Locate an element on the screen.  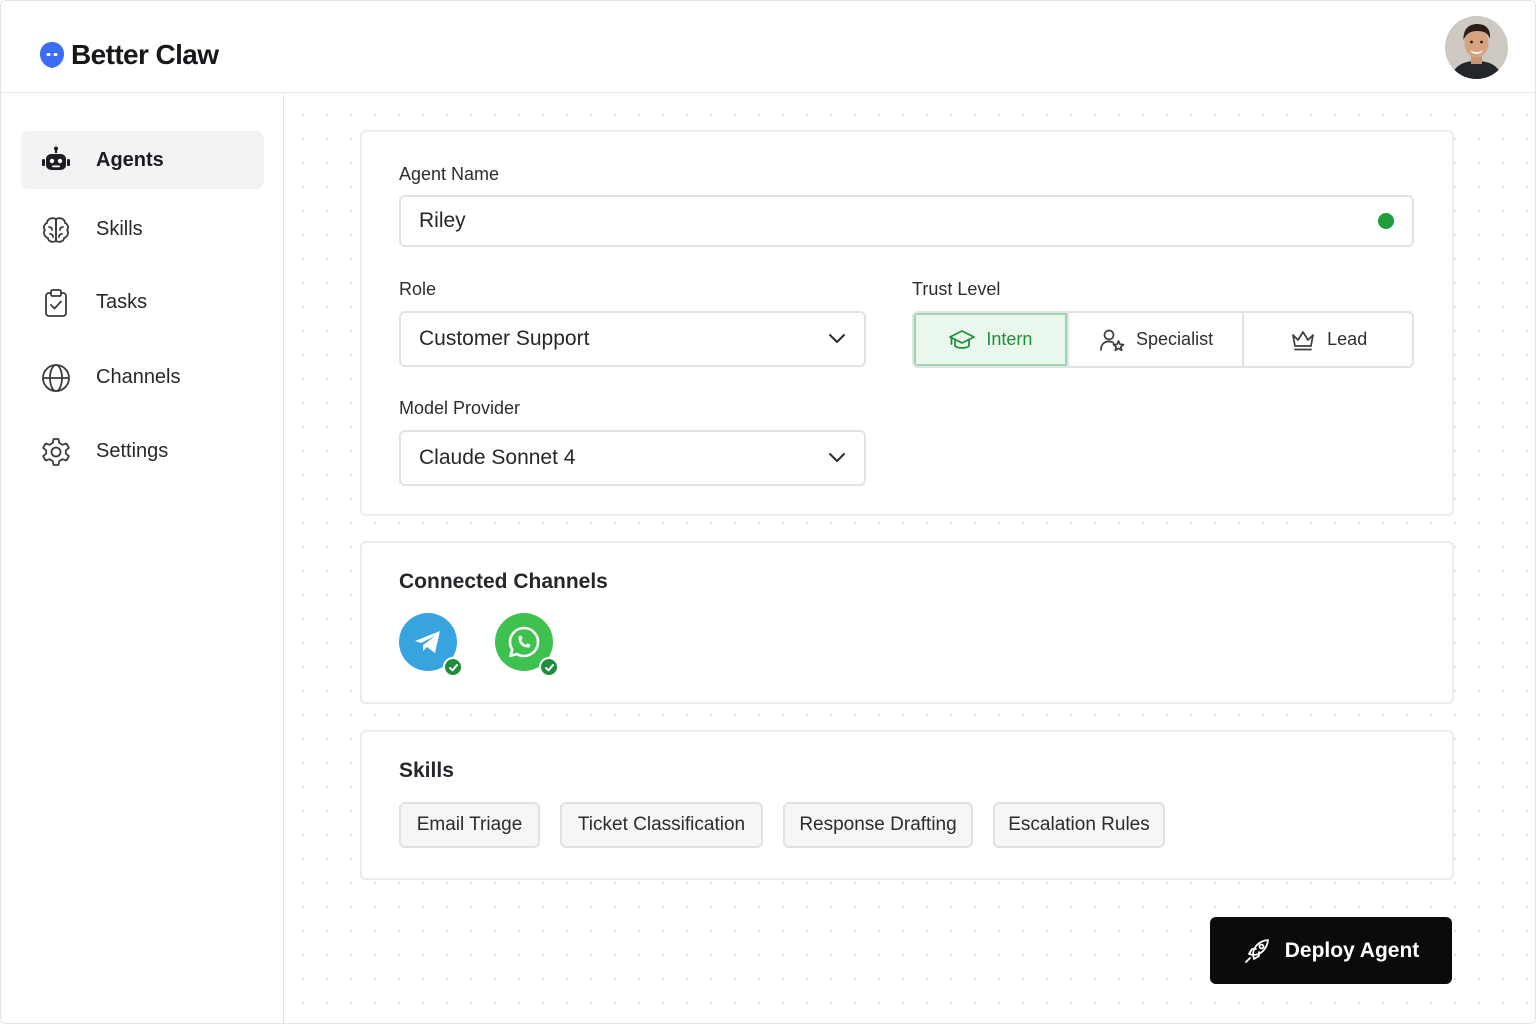
avatar-icon is located at coordinates (1476, 47).